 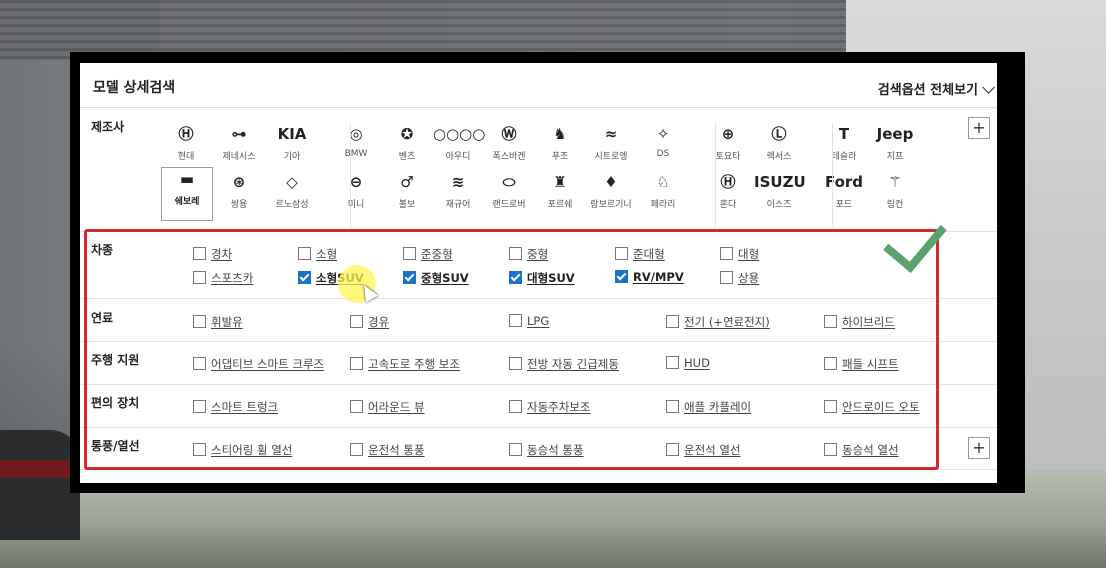 What do you see at coordinates (861, 364) in the screenshot?
I see `option-checkbox: 패들 시프트` at bounding box center [861, 364].